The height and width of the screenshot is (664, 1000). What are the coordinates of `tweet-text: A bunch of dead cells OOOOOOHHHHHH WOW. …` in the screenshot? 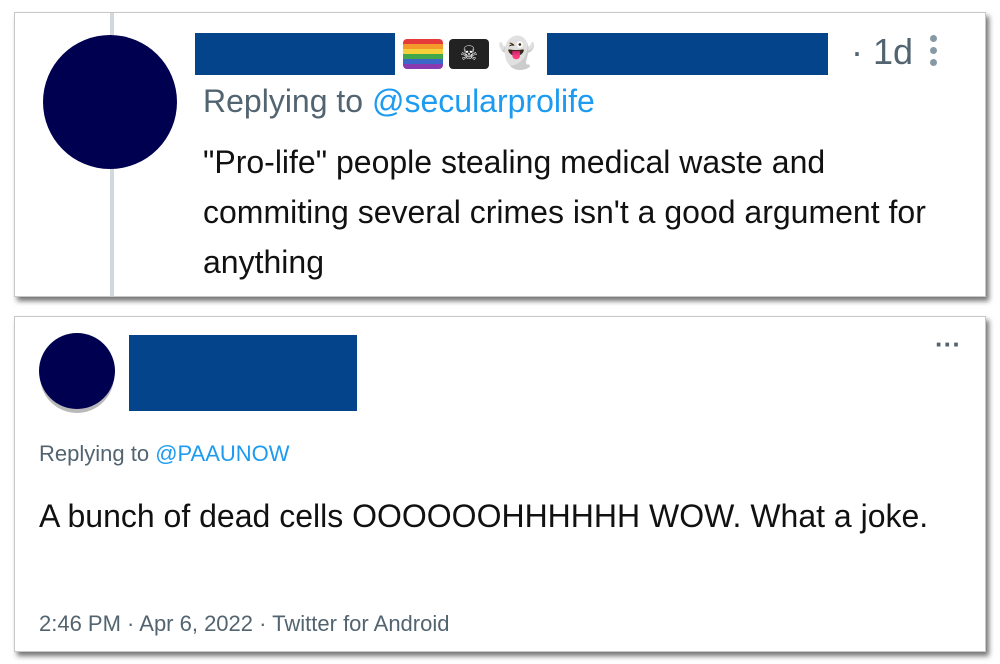 It's located at (484, 516).